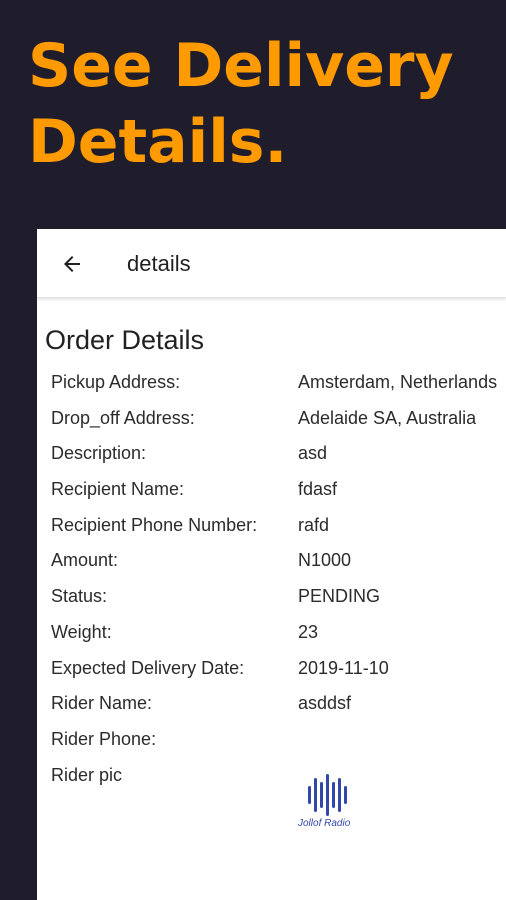 The image size is (506, 900). What do you see at coordinates (278, 533) in the screenshot?
I see `detail-row-recipient-phone: Recipient Phone Number: rafd` at bounding box center [278, 533].